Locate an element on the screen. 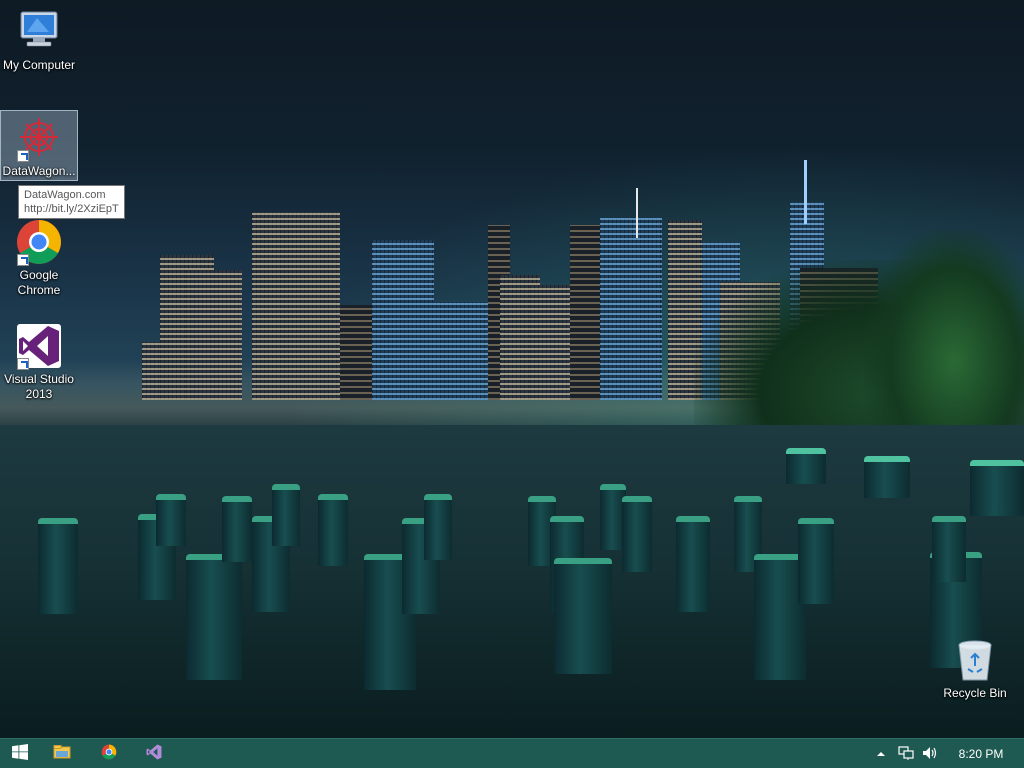 The height and width of the screenshot is (769, 1024). folder-icon is located at coordinates (62, 754).